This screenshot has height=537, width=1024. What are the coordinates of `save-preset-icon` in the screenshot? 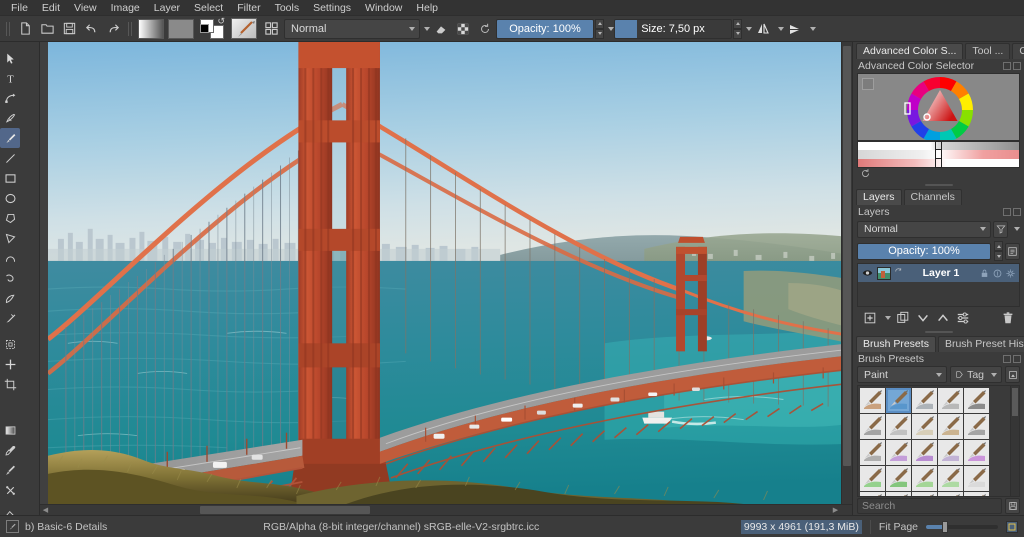 It's located at (1012, 505).